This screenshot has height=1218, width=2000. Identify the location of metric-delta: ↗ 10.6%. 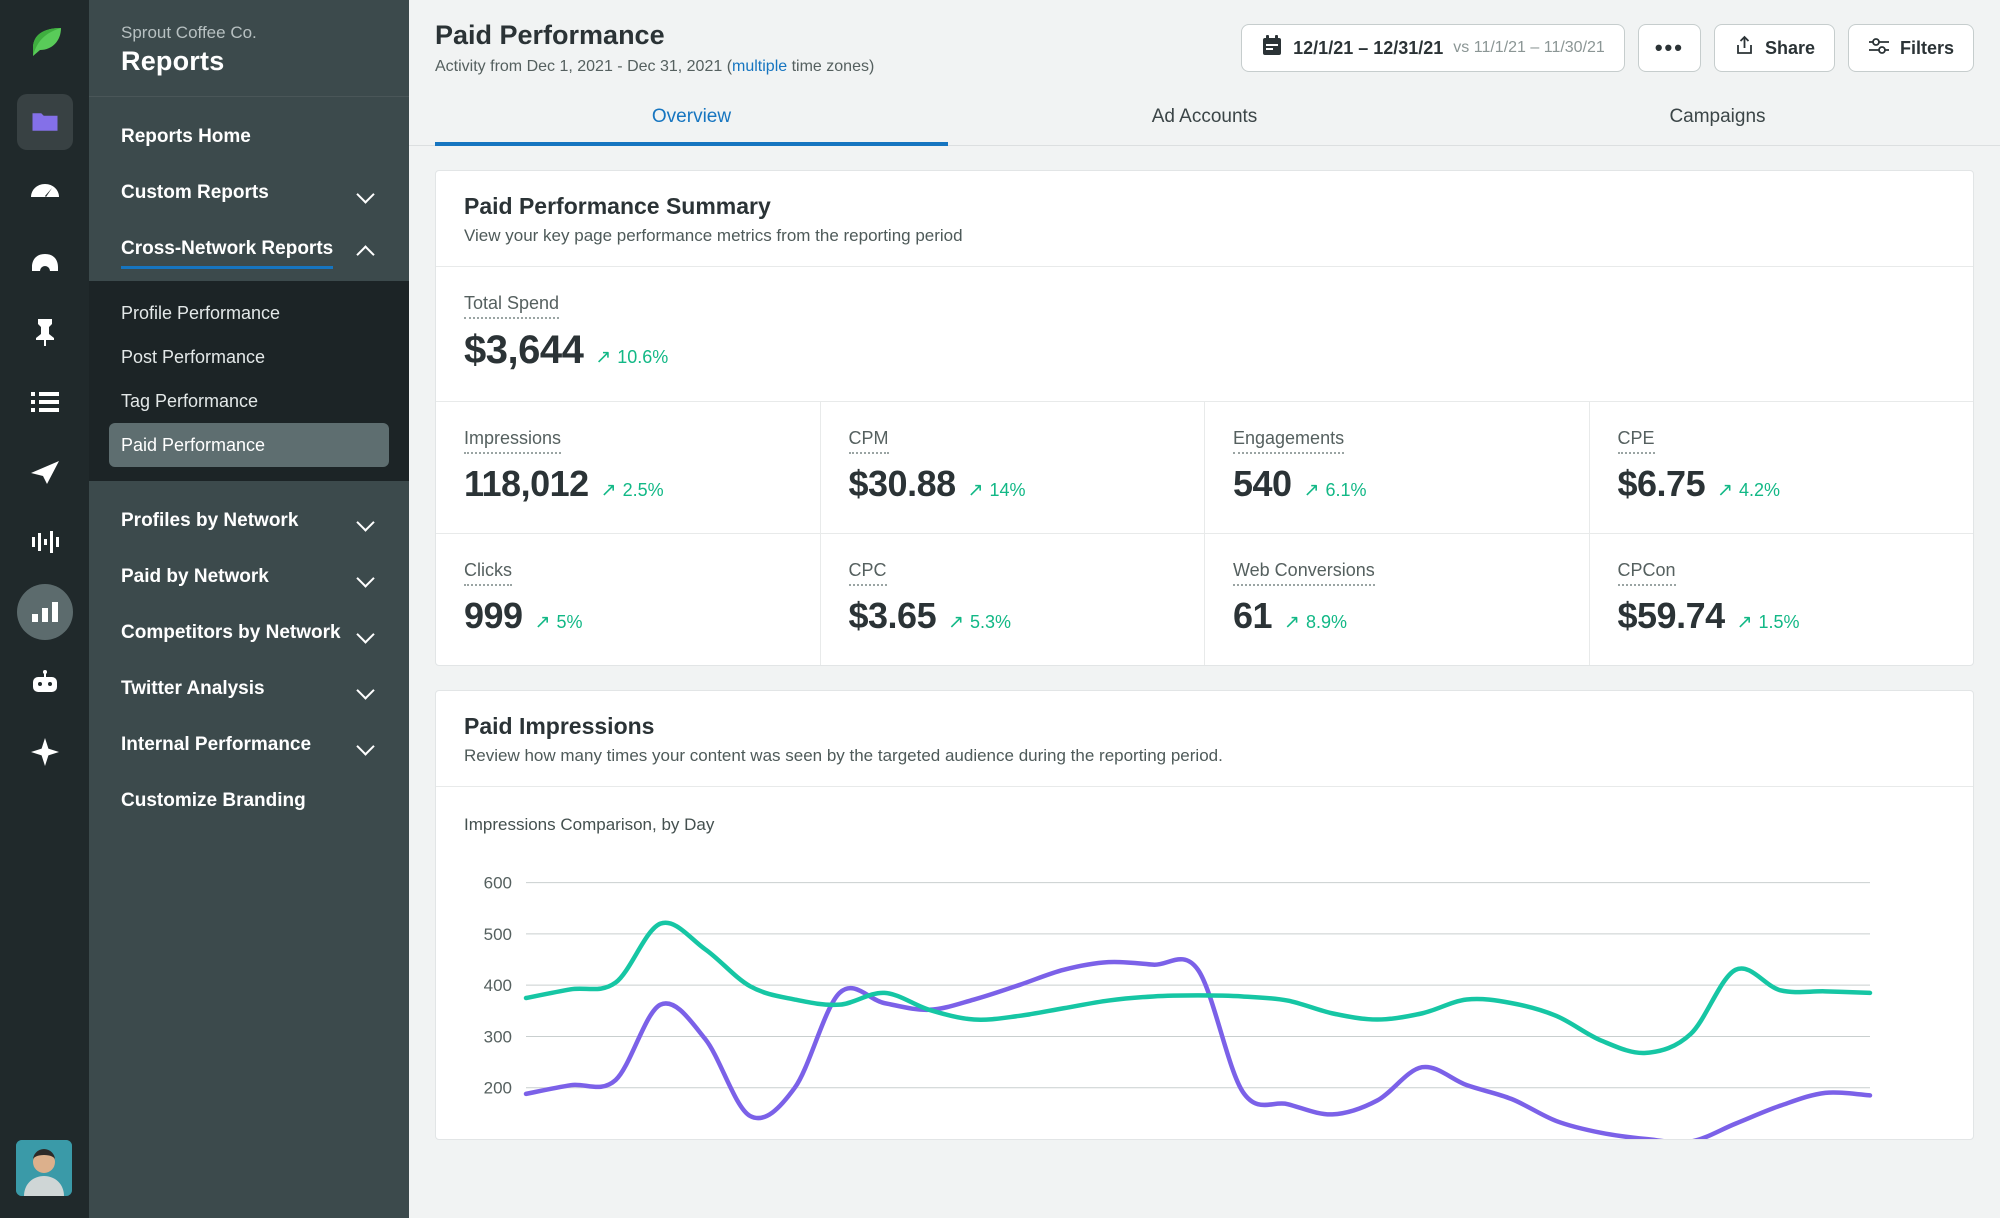
(631, 357).